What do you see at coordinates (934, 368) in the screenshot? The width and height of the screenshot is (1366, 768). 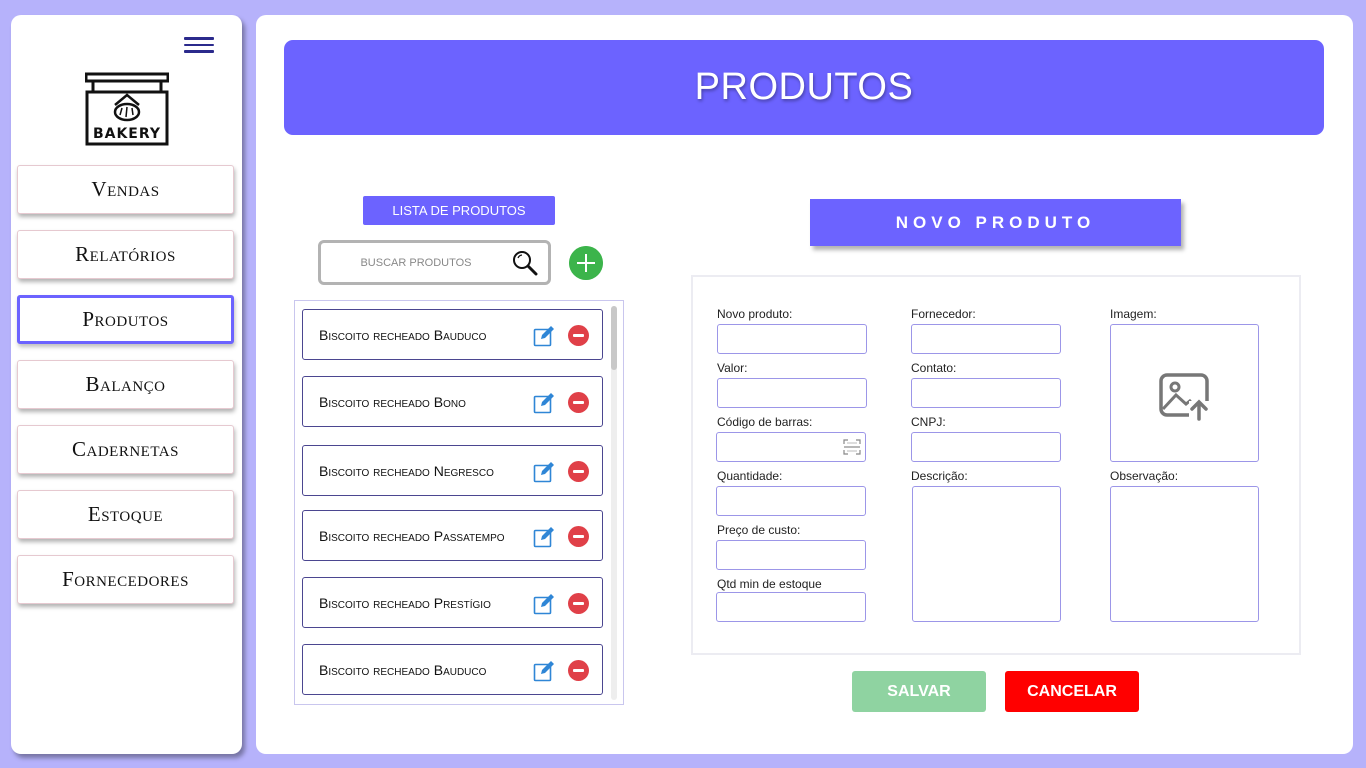 I see `contato-label: Contato:` at bounding box center [934, 368].